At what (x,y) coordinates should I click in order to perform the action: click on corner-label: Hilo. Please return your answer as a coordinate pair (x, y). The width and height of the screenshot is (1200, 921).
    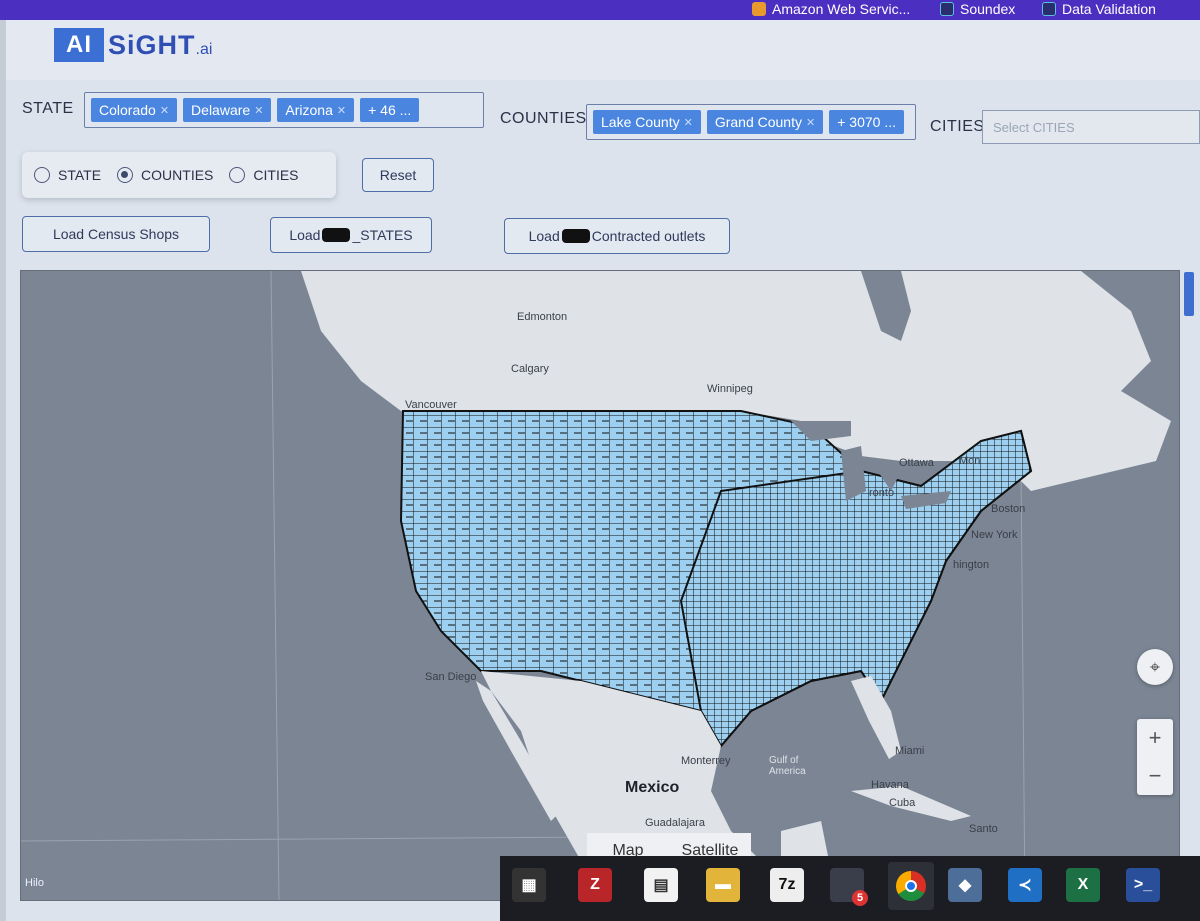
    Looking at the image, I should click on (34, 883).